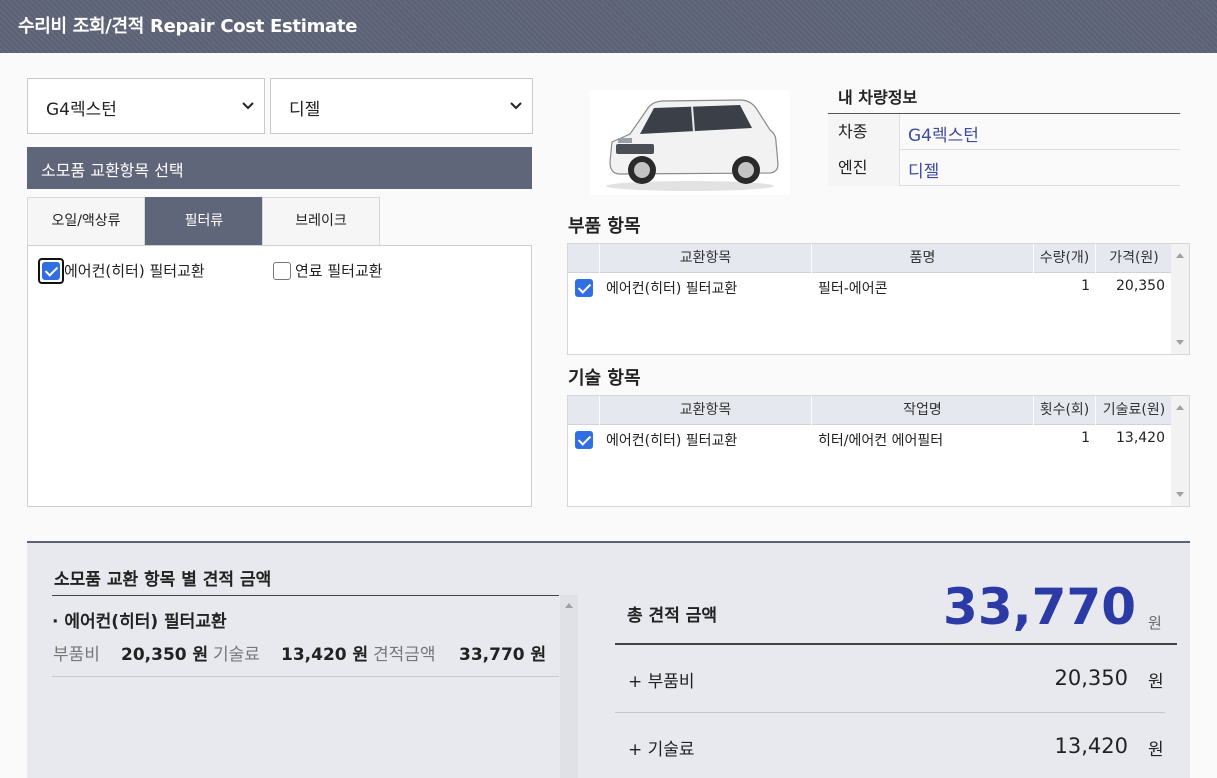 The height and width of the screenshot is (778, 1217). I want to click on aircon-filter-checkbox, so click(51, 271).